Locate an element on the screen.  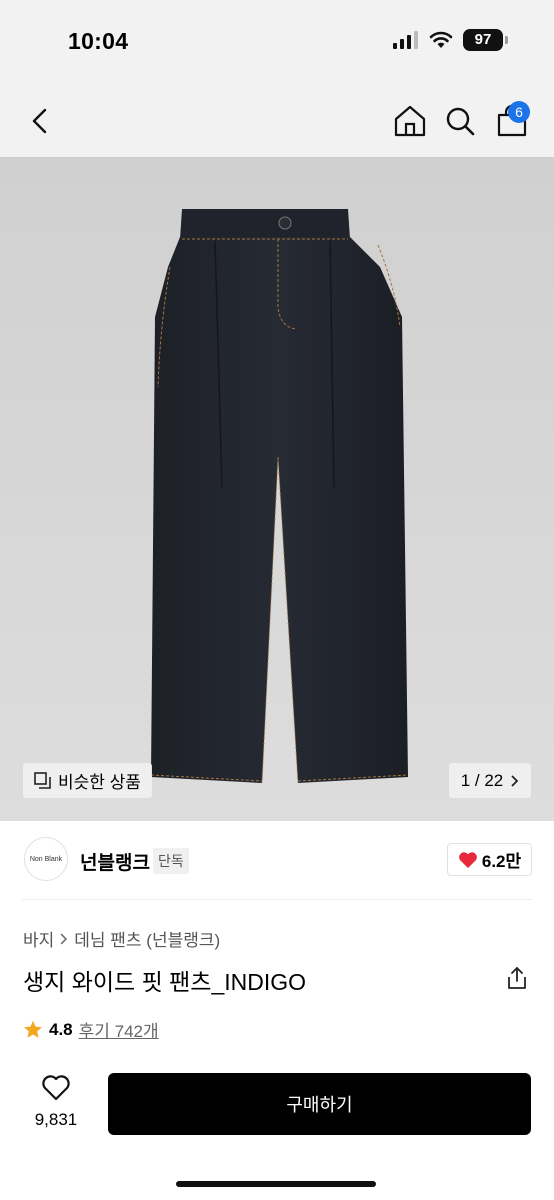
brand-like-button: 6.2만 is located at coordinates (489, 859).